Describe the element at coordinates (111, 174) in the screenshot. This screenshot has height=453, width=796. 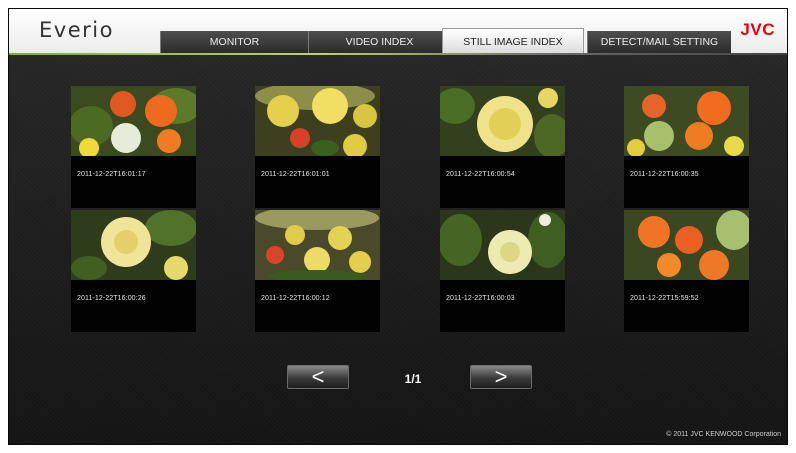
I see `timestamp-label: 2011-12-22T16:01:17` at that location.